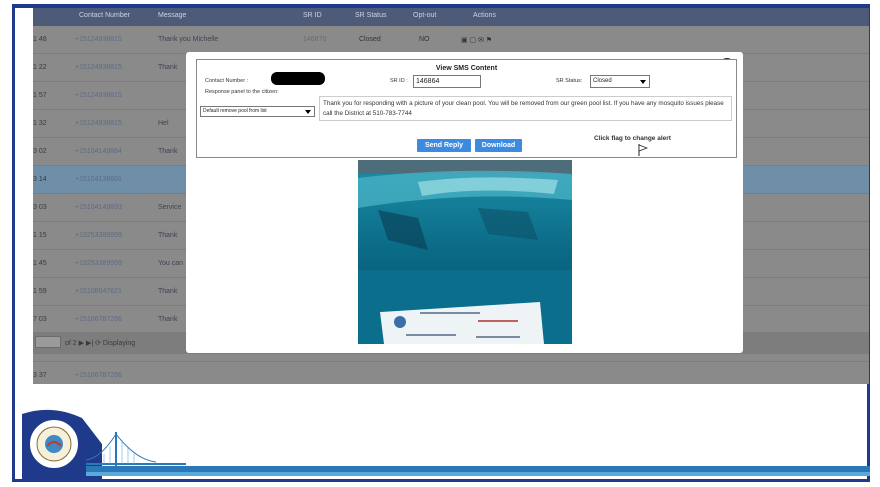 The height and width of the screenshot is (487, 880). I want to click on flag-icon, so click(643, 150).